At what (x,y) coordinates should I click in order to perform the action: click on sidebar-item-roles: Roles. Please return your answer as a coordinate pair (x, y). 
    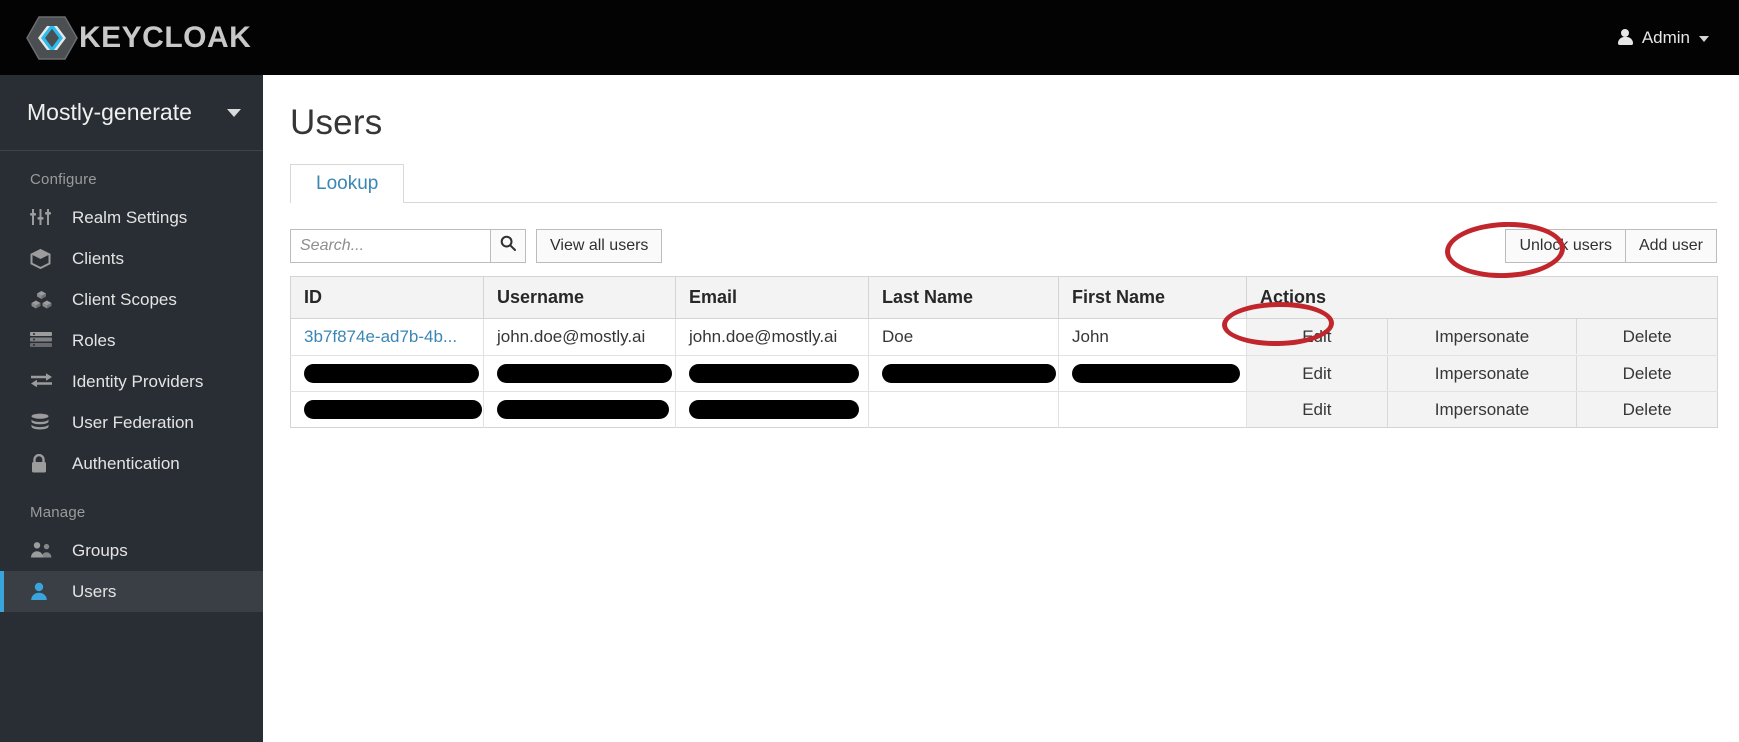
    Looking at the image, I should click on (131, 340).